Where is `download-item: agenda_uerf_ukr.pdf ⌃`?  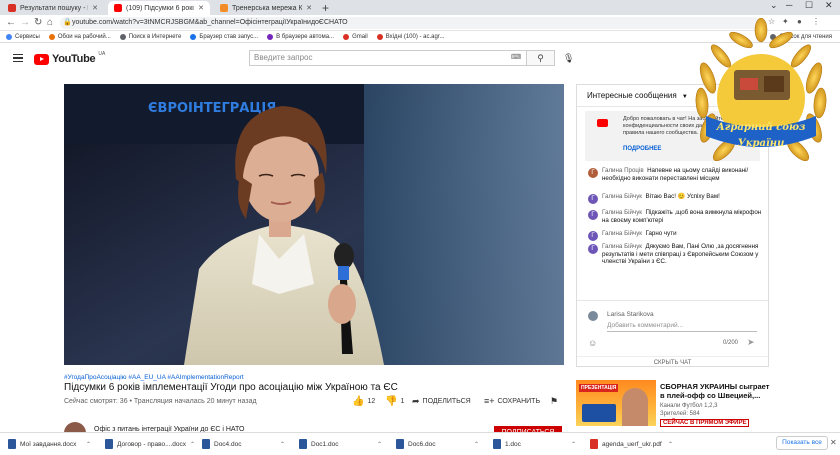
download-item: agenda_uerf_ukr.pdf ⌃ is located at coordinates (630, 444).